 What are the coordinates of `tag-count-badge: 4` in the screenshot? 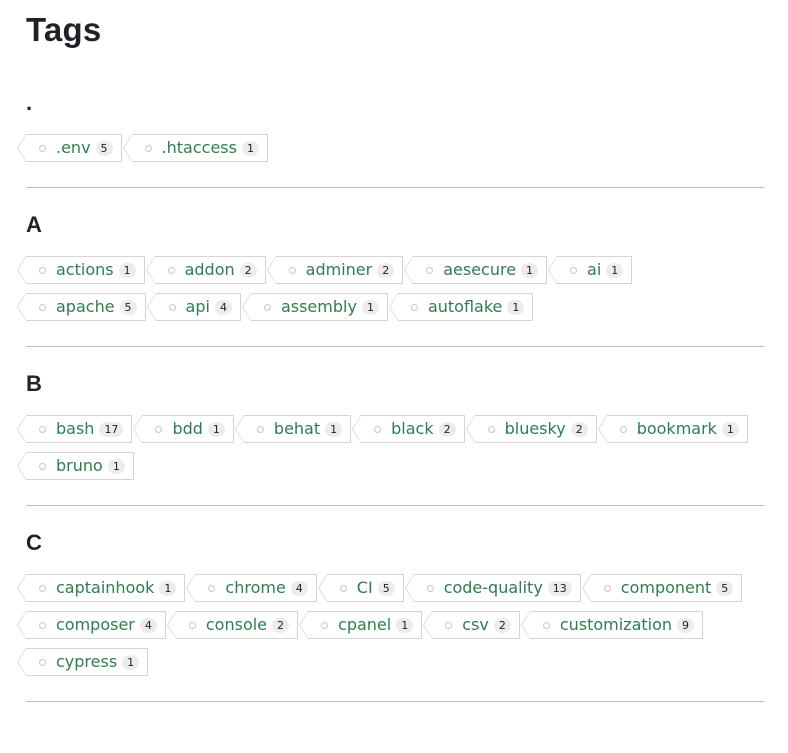 It's located at (148, 625).